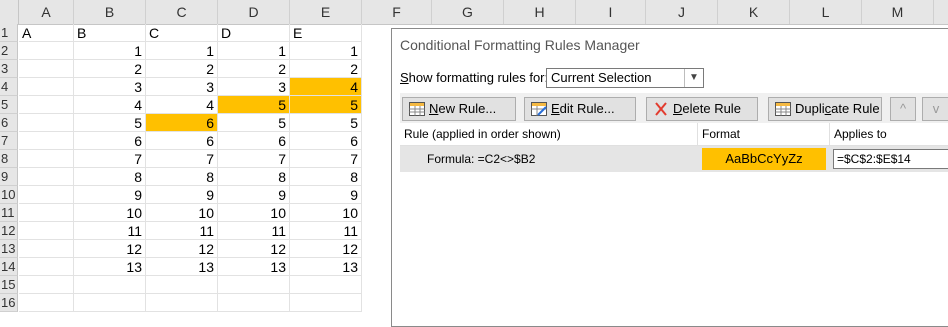 This screenshot has width=948, height=327. What do you see at coordinates (903, 109) in the screenshot?
I see `move-up-button: ^` at bounding box center [903, 109].